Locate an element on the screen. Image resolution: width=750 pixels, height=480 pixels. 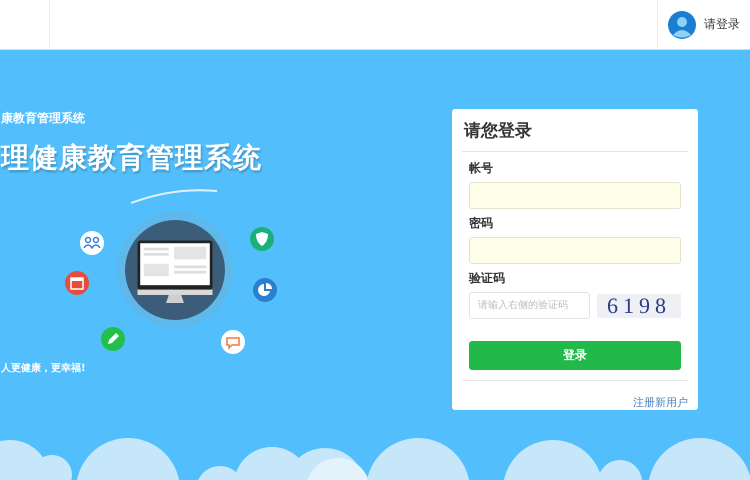
field-label: 密码 is located at coordinates (481, 223).